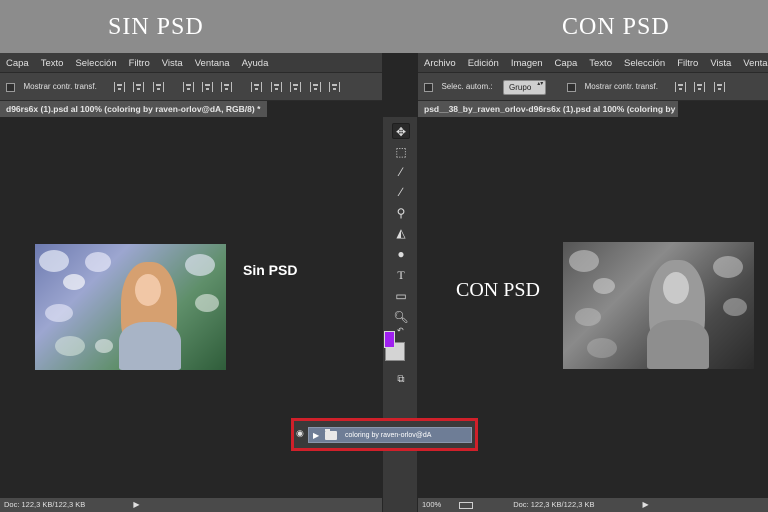 The width and height of the screenshot is (768, 512). I want to click on auto-select-checkbox, so click(428, 87).